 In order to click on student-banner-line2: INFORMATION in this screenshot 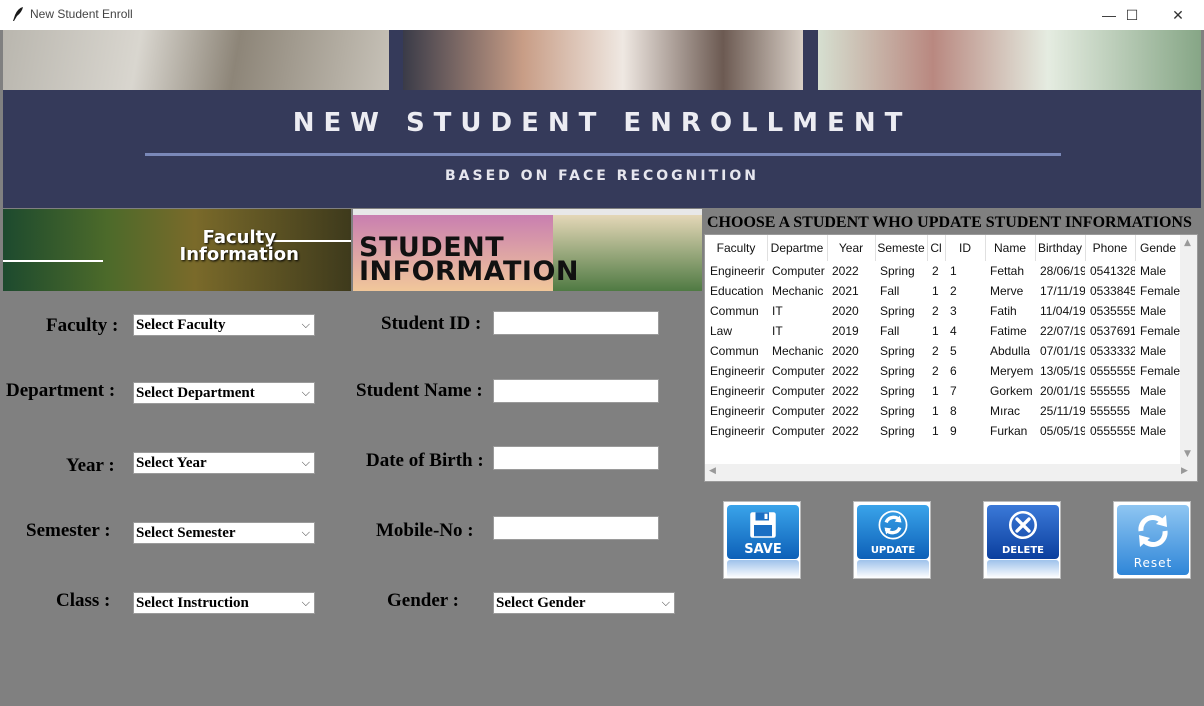, I will do `click(469, 271)`.